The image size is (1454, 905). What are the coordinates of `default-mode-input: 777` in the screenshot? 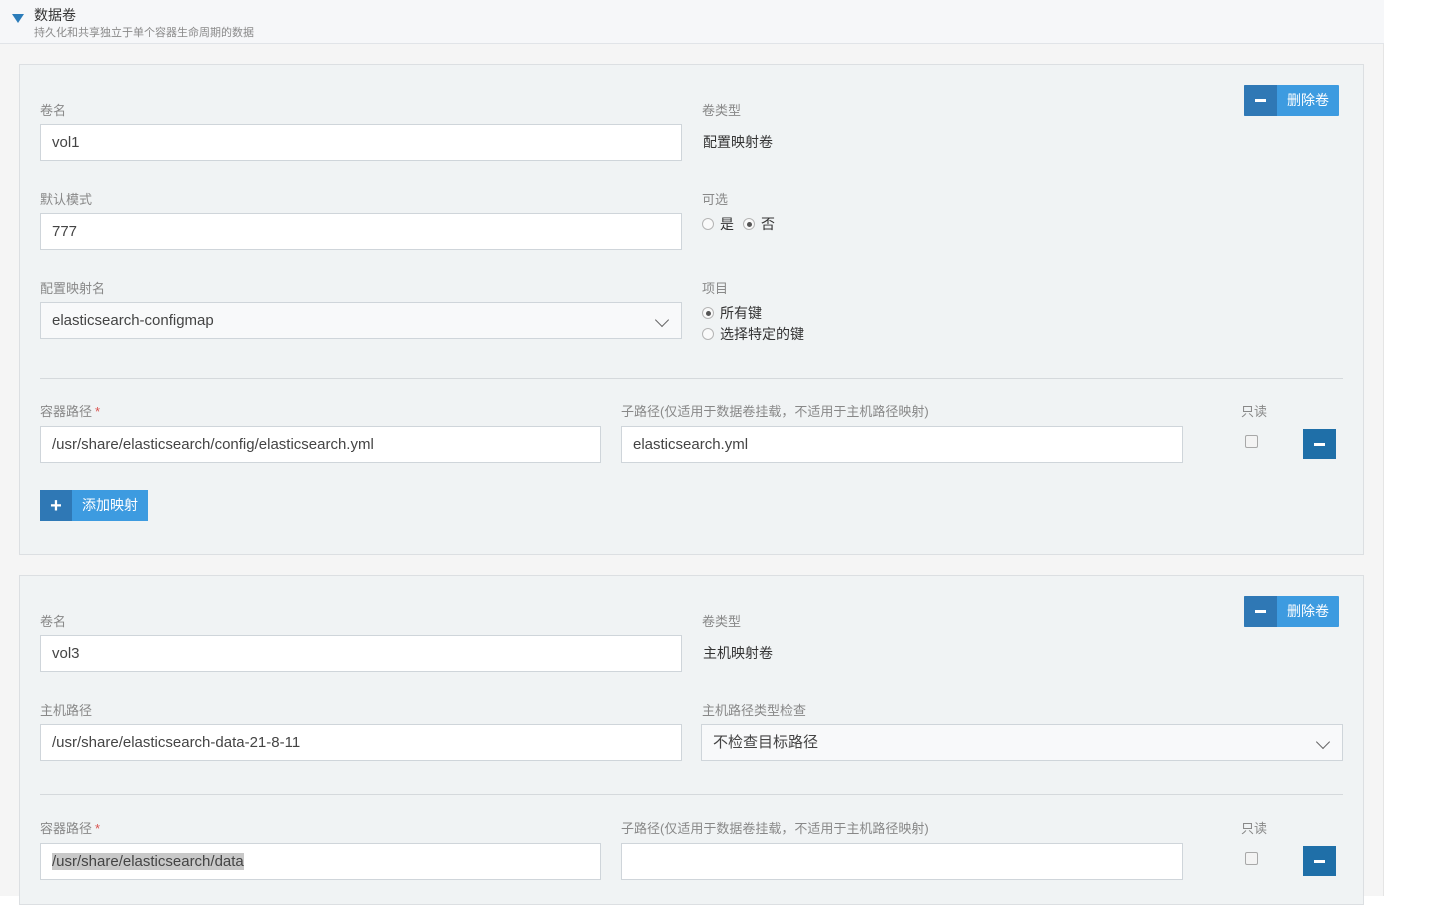 It's located at (361, 231).